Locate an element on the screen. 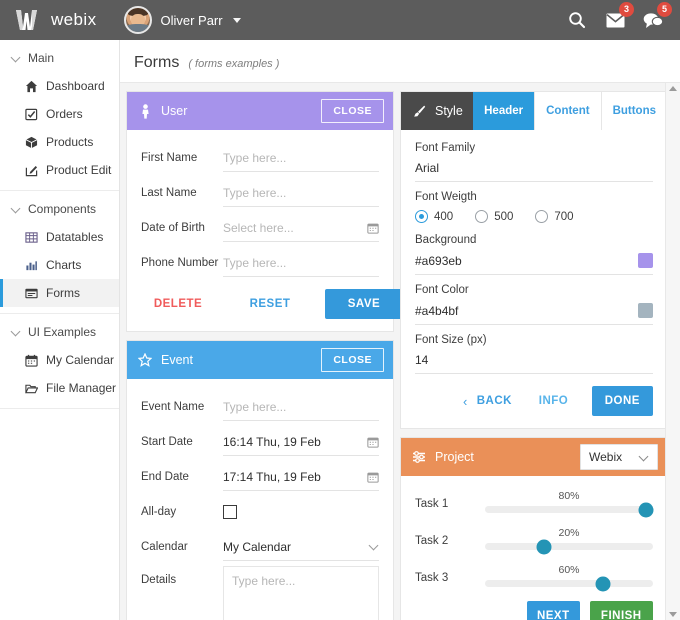  back-button: BACK is located at coordinates (494, 401).